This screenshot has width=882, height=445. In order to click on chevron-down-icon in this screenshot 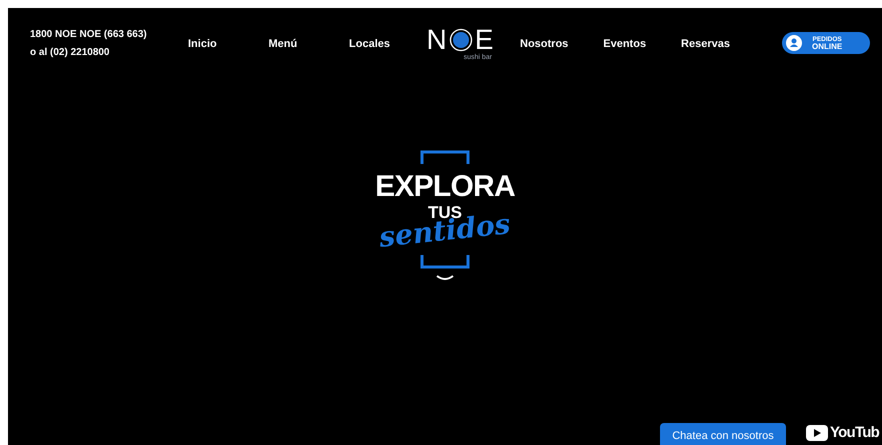, I will do `click(445, 278)`.